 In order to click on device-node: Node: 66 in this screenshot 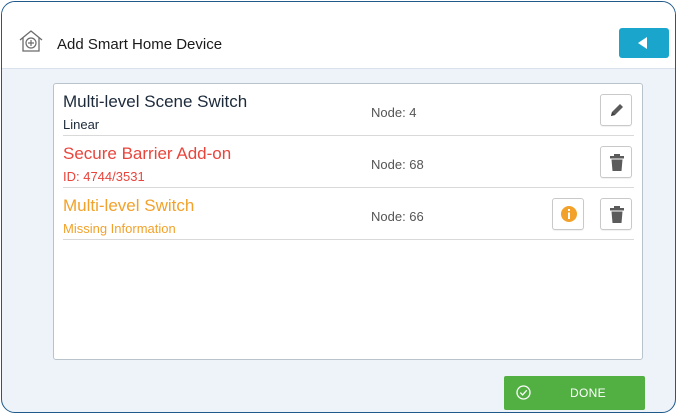, I will do `click(397, 216)`.